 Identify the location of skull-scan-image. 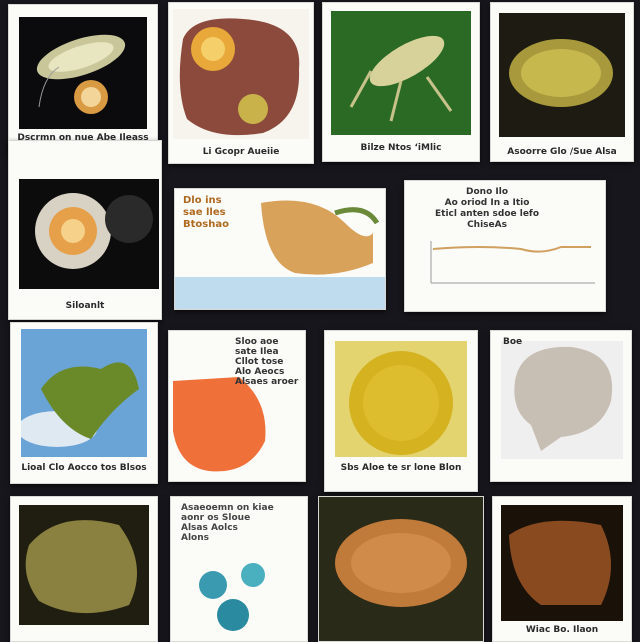
(562, 400).